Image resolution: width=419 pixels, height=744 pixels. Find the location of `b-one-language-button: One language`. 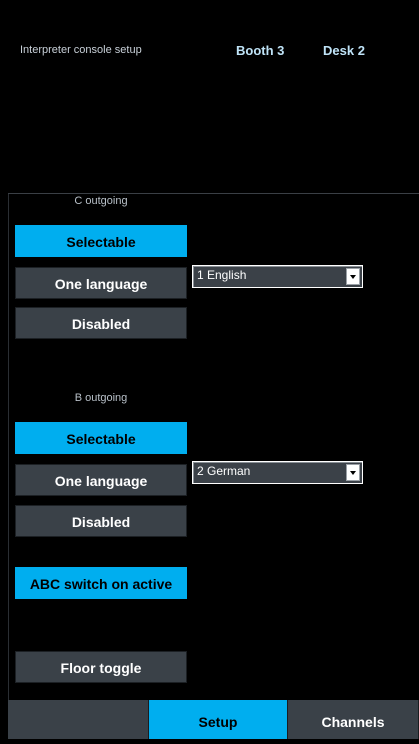

b-one-language-button: One language is located at coordinates (101, 480).